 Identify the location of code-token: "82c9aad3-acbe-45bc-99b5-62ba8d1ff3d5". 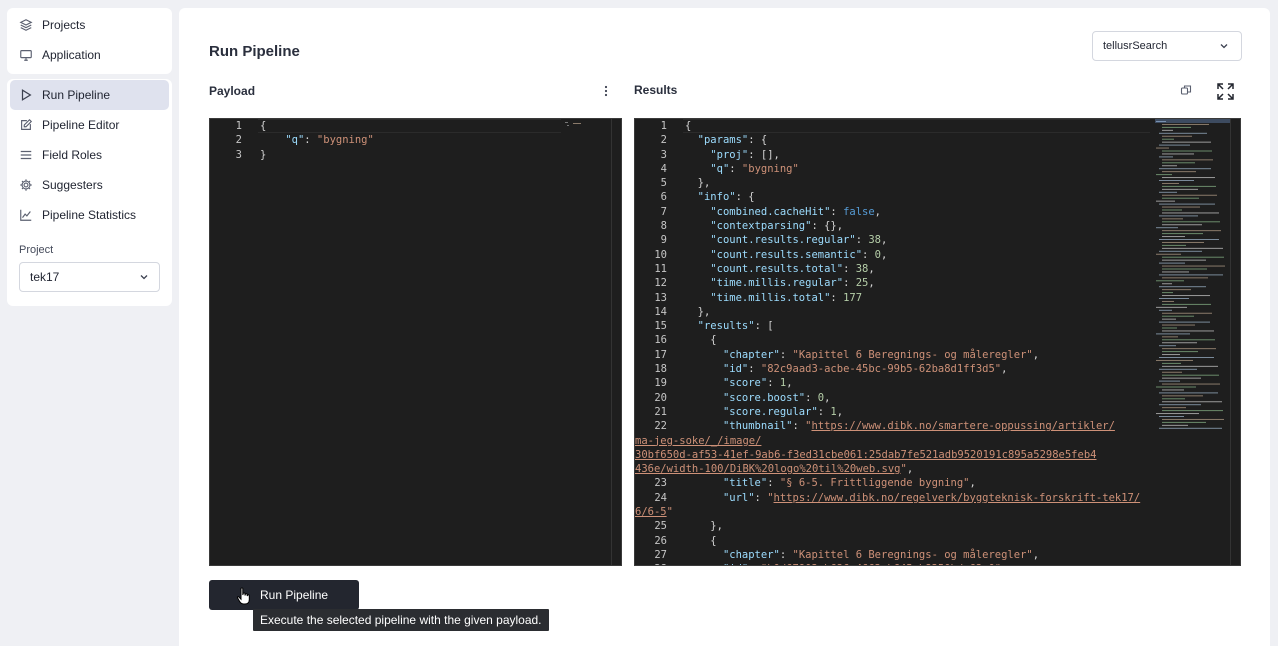
(881, 369).